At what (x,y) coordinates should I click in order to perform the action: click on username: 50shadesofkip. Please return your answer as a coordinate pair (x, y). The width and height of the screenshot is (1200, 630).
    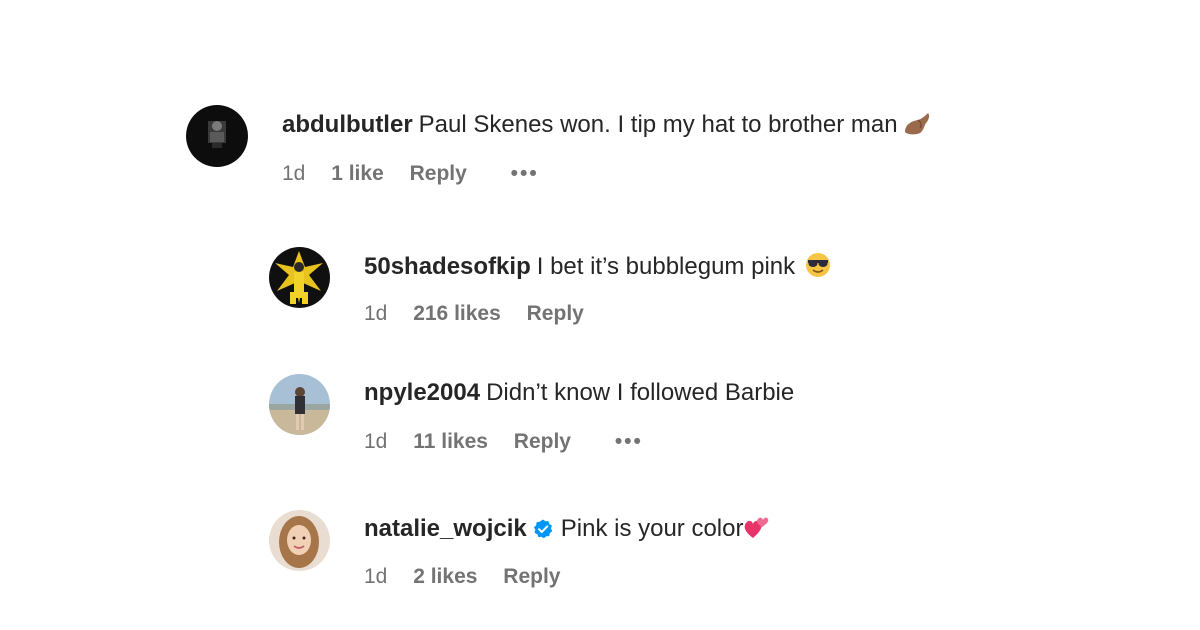
    Looking at the image, I should click on (447, 266).